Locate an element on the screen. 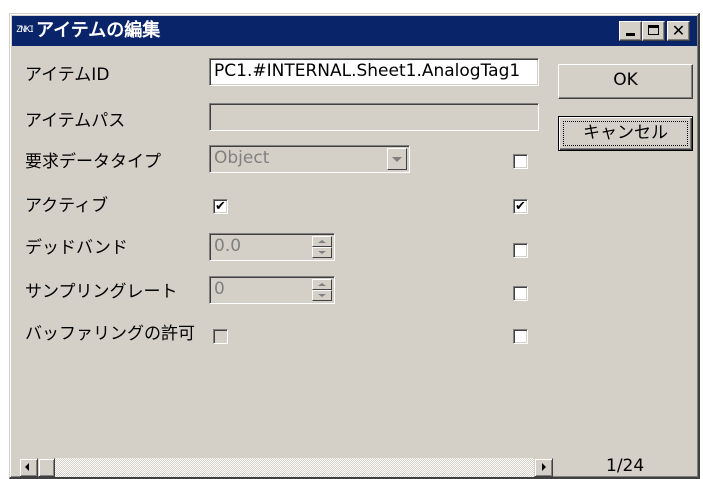 Image resolution: width=703 pixels, height=479 pixels. item-id-value: PC1.#INTERNAL.Sheet1.AnalogTag1 is located at coordinates (367, 71).